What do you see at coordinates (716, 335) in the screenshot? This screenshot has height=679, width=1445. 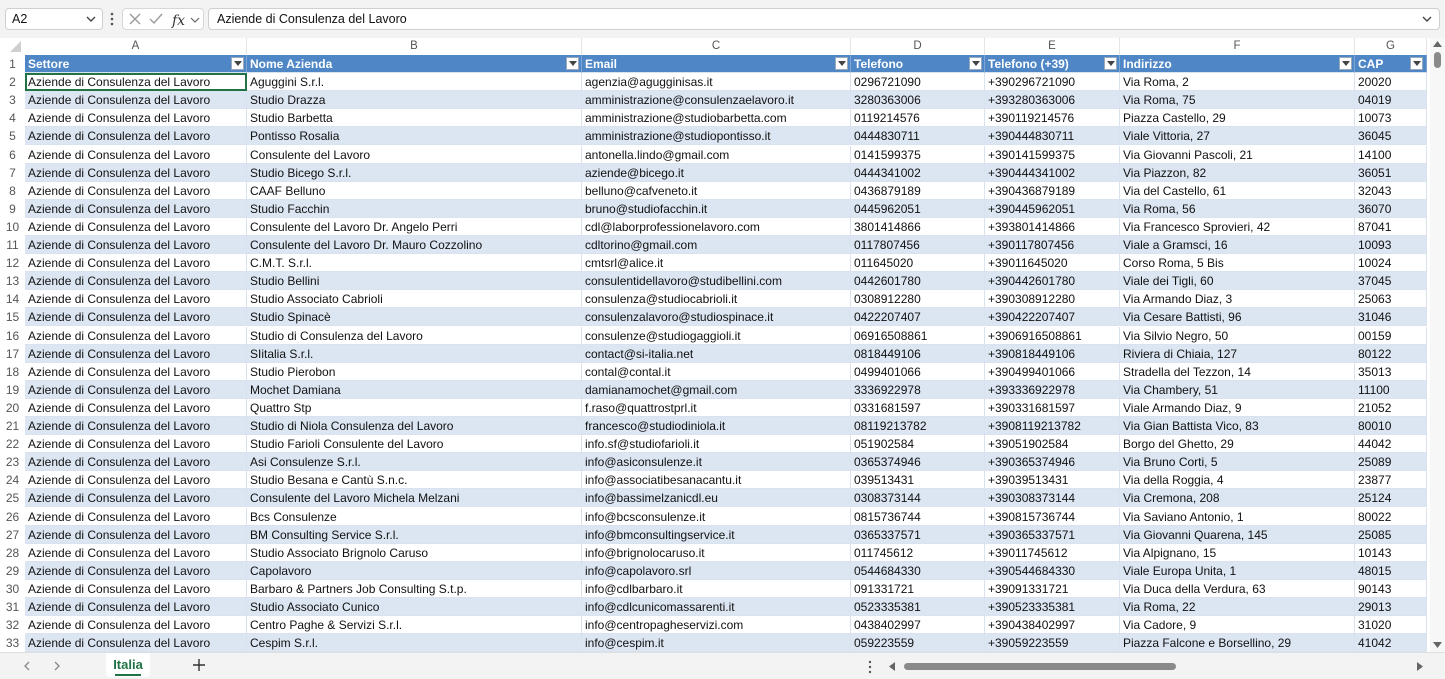 I see `cell-email: consulenze@studiogaggioli.it` at bounding box center [716, 335].